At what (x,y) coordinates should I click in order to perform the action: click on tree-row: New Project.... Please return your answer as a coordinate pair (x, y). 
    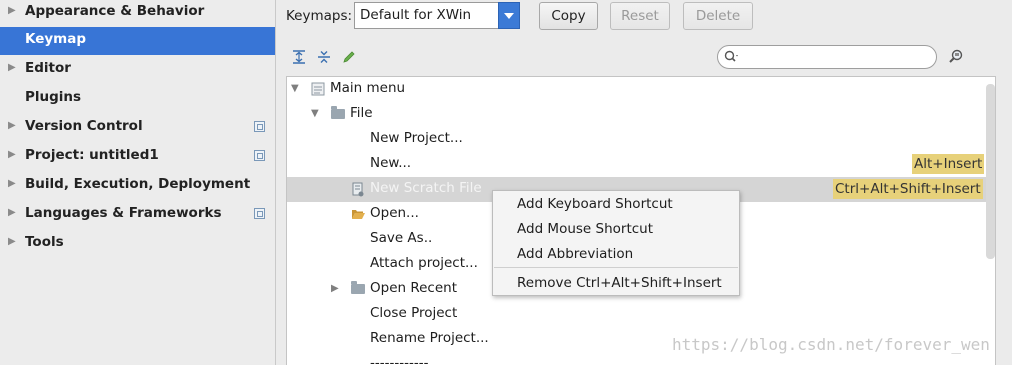
    Looking at the image, I should click on (637, 139).